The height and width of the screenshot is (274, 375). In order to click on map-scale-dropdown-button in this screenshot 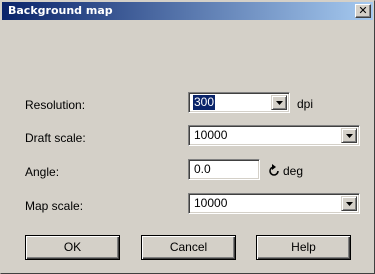, I will do `click(349, 203)`.